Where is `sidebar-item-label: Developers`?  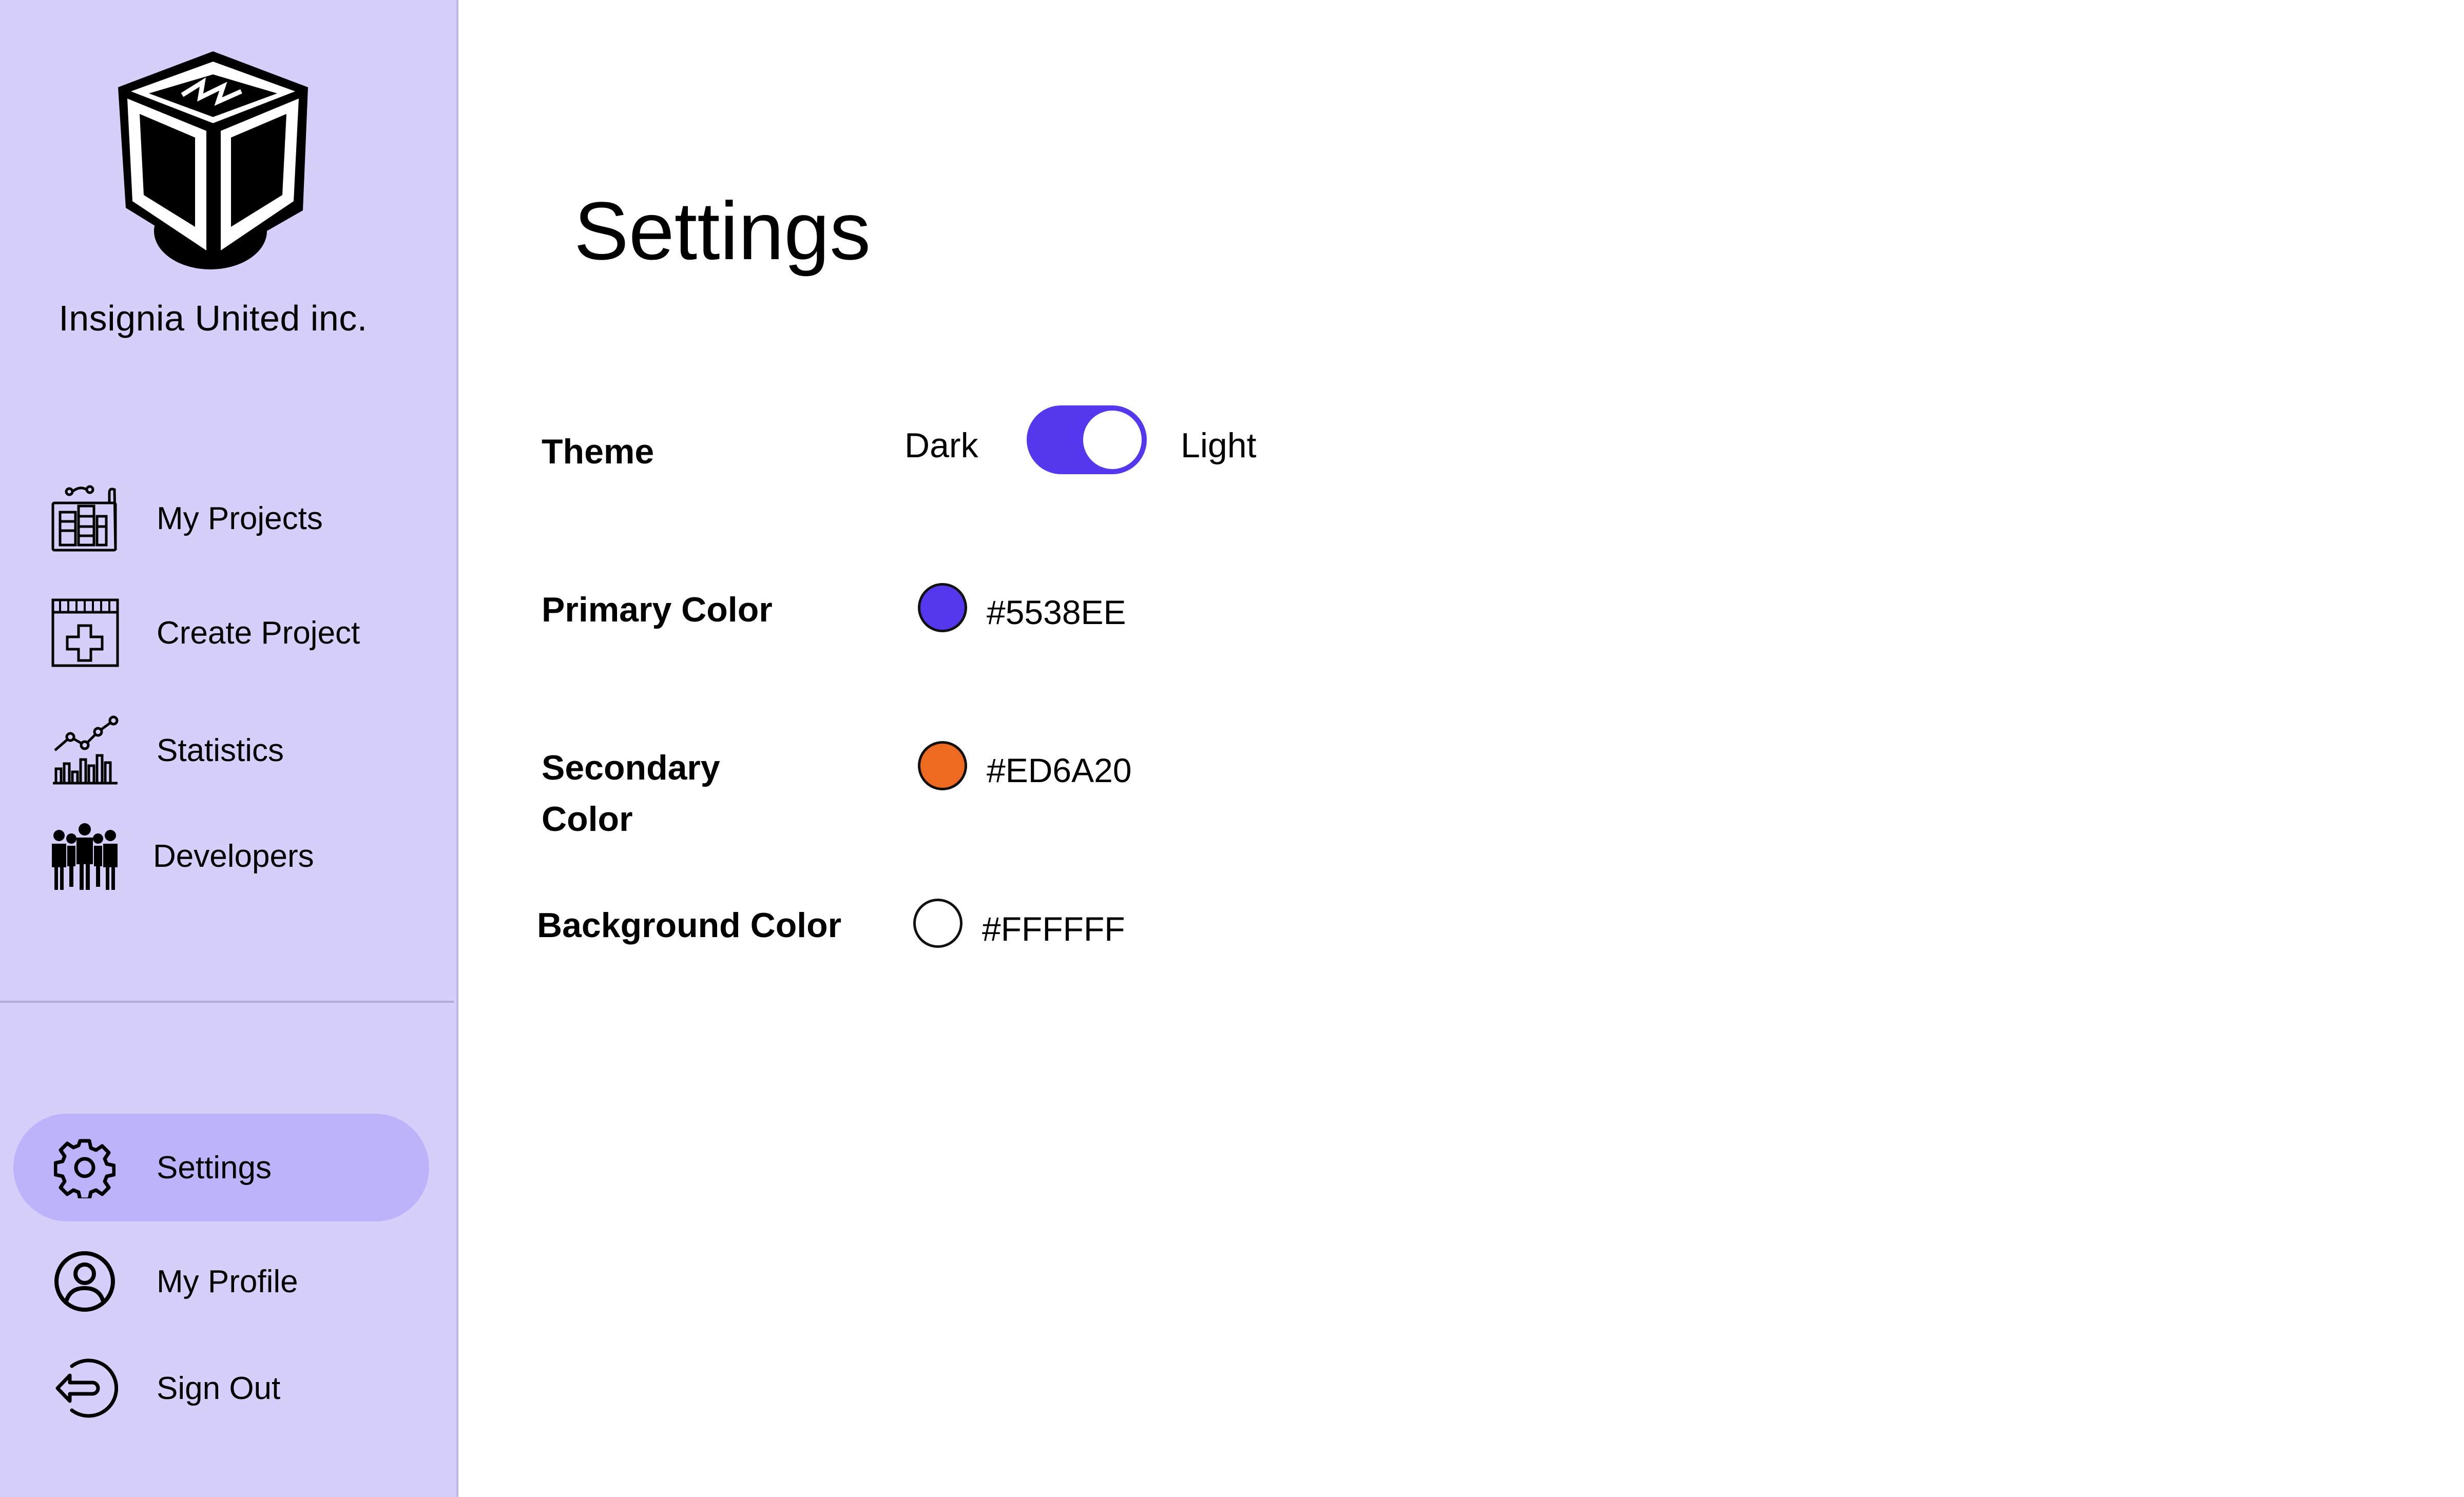 sidebar-item-label: Developers is located at coordinates (233, 856).